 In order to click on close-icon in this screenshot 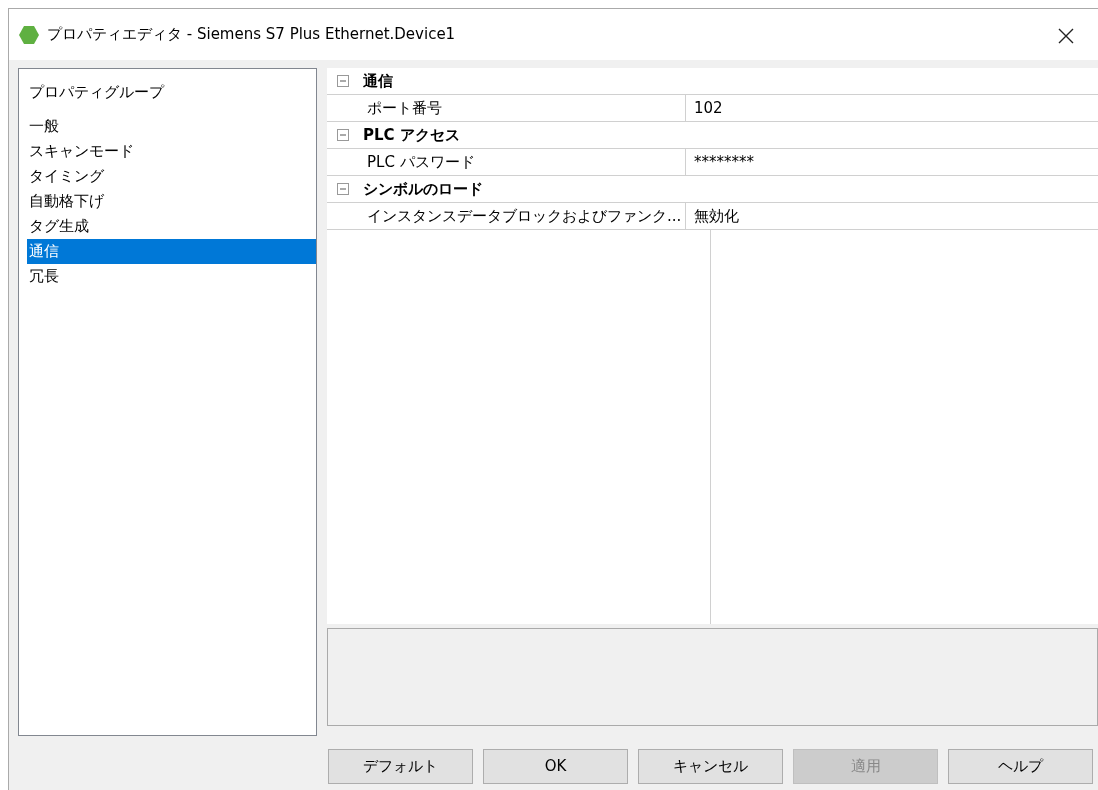, I will do `click(1066, 35)`.